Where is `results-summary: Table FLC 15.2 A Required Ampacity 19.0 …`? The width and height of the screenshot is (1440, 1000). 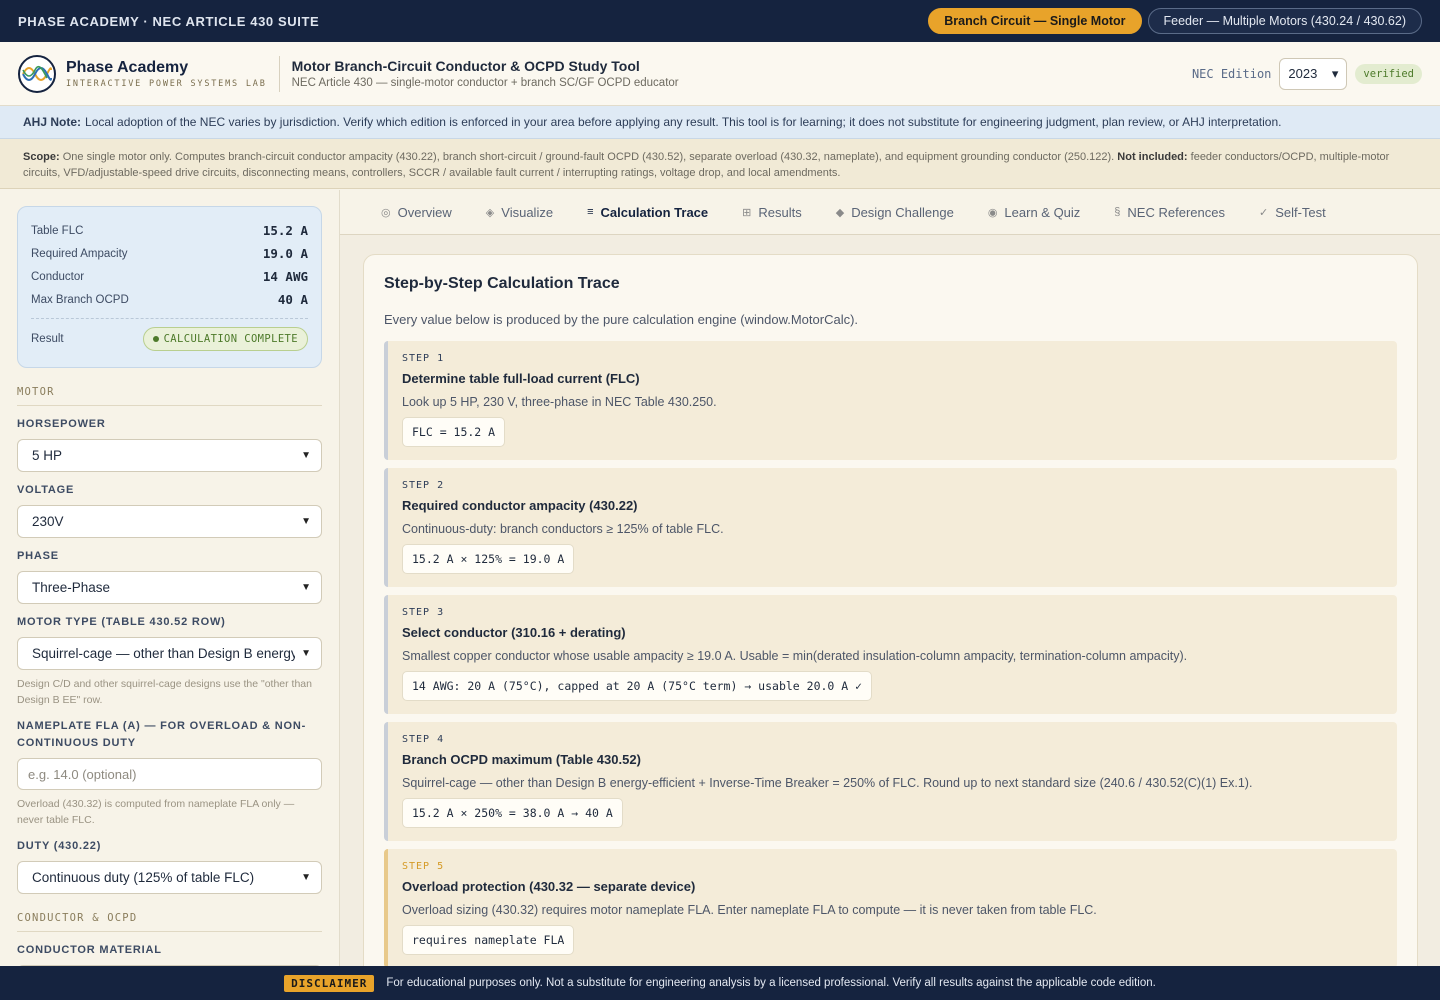 results-summary: Table FLC 15.2 A Required Ampacity 19.0 … is located at coordinates (169, 287).